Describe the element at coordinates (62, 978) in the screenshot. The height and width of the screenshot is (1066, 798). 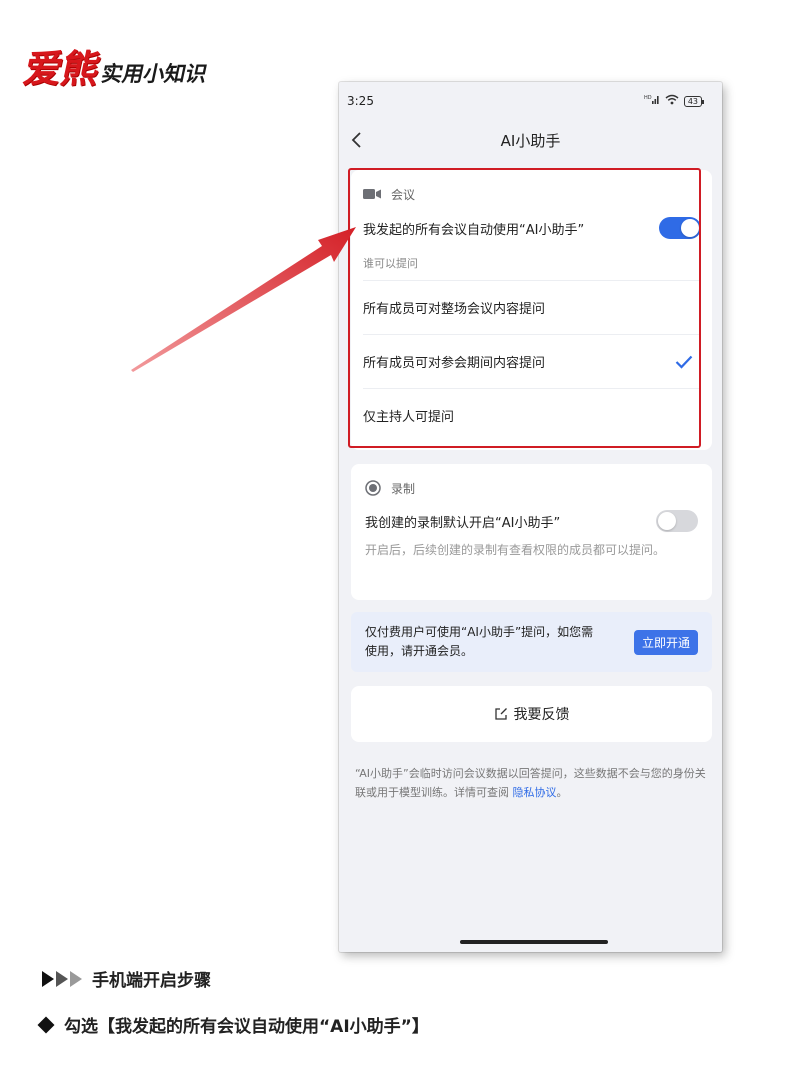
I see `triple-arrow-icon` at that location.